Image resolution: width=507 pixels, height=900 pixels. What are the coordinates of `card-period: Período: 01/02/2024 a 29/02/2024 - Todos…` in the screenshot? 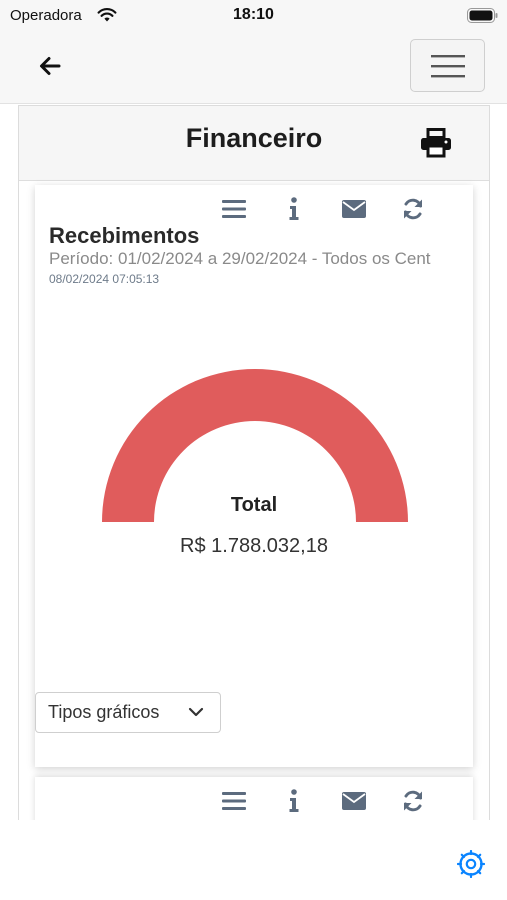 It's located at (240, 258).